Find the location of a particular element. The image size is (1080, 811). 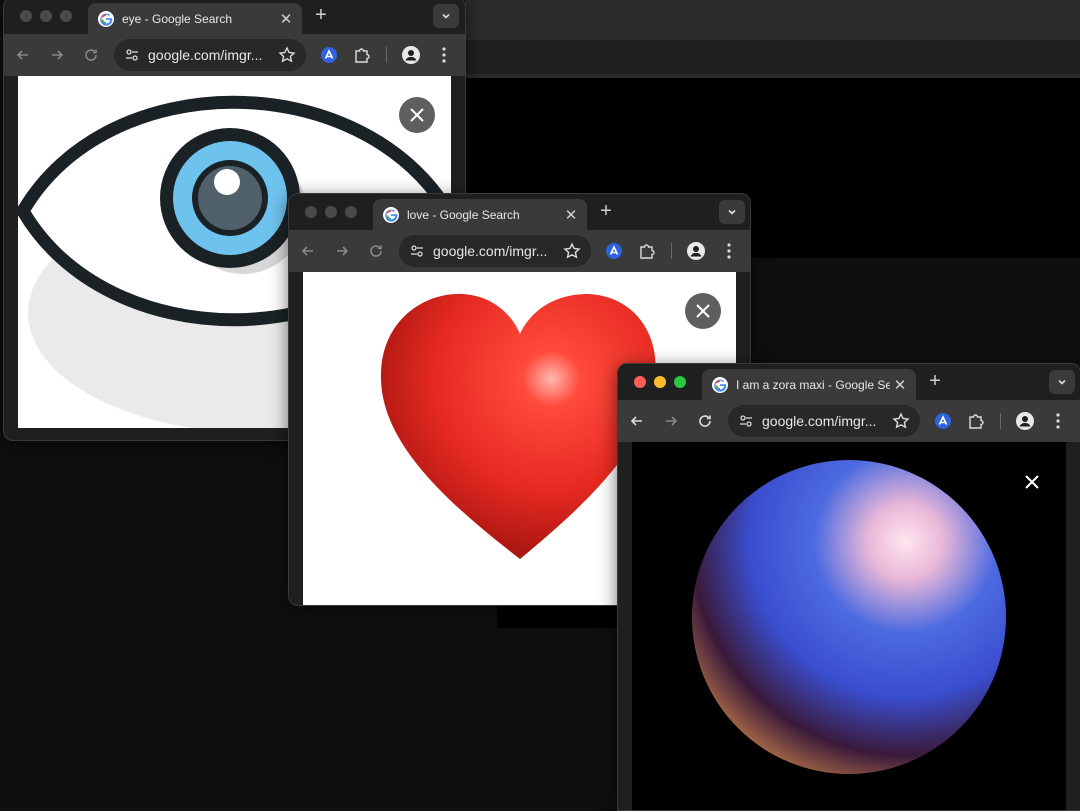

tab-eye: eye - Google Search ✕ is located at coordinates (195, 18).